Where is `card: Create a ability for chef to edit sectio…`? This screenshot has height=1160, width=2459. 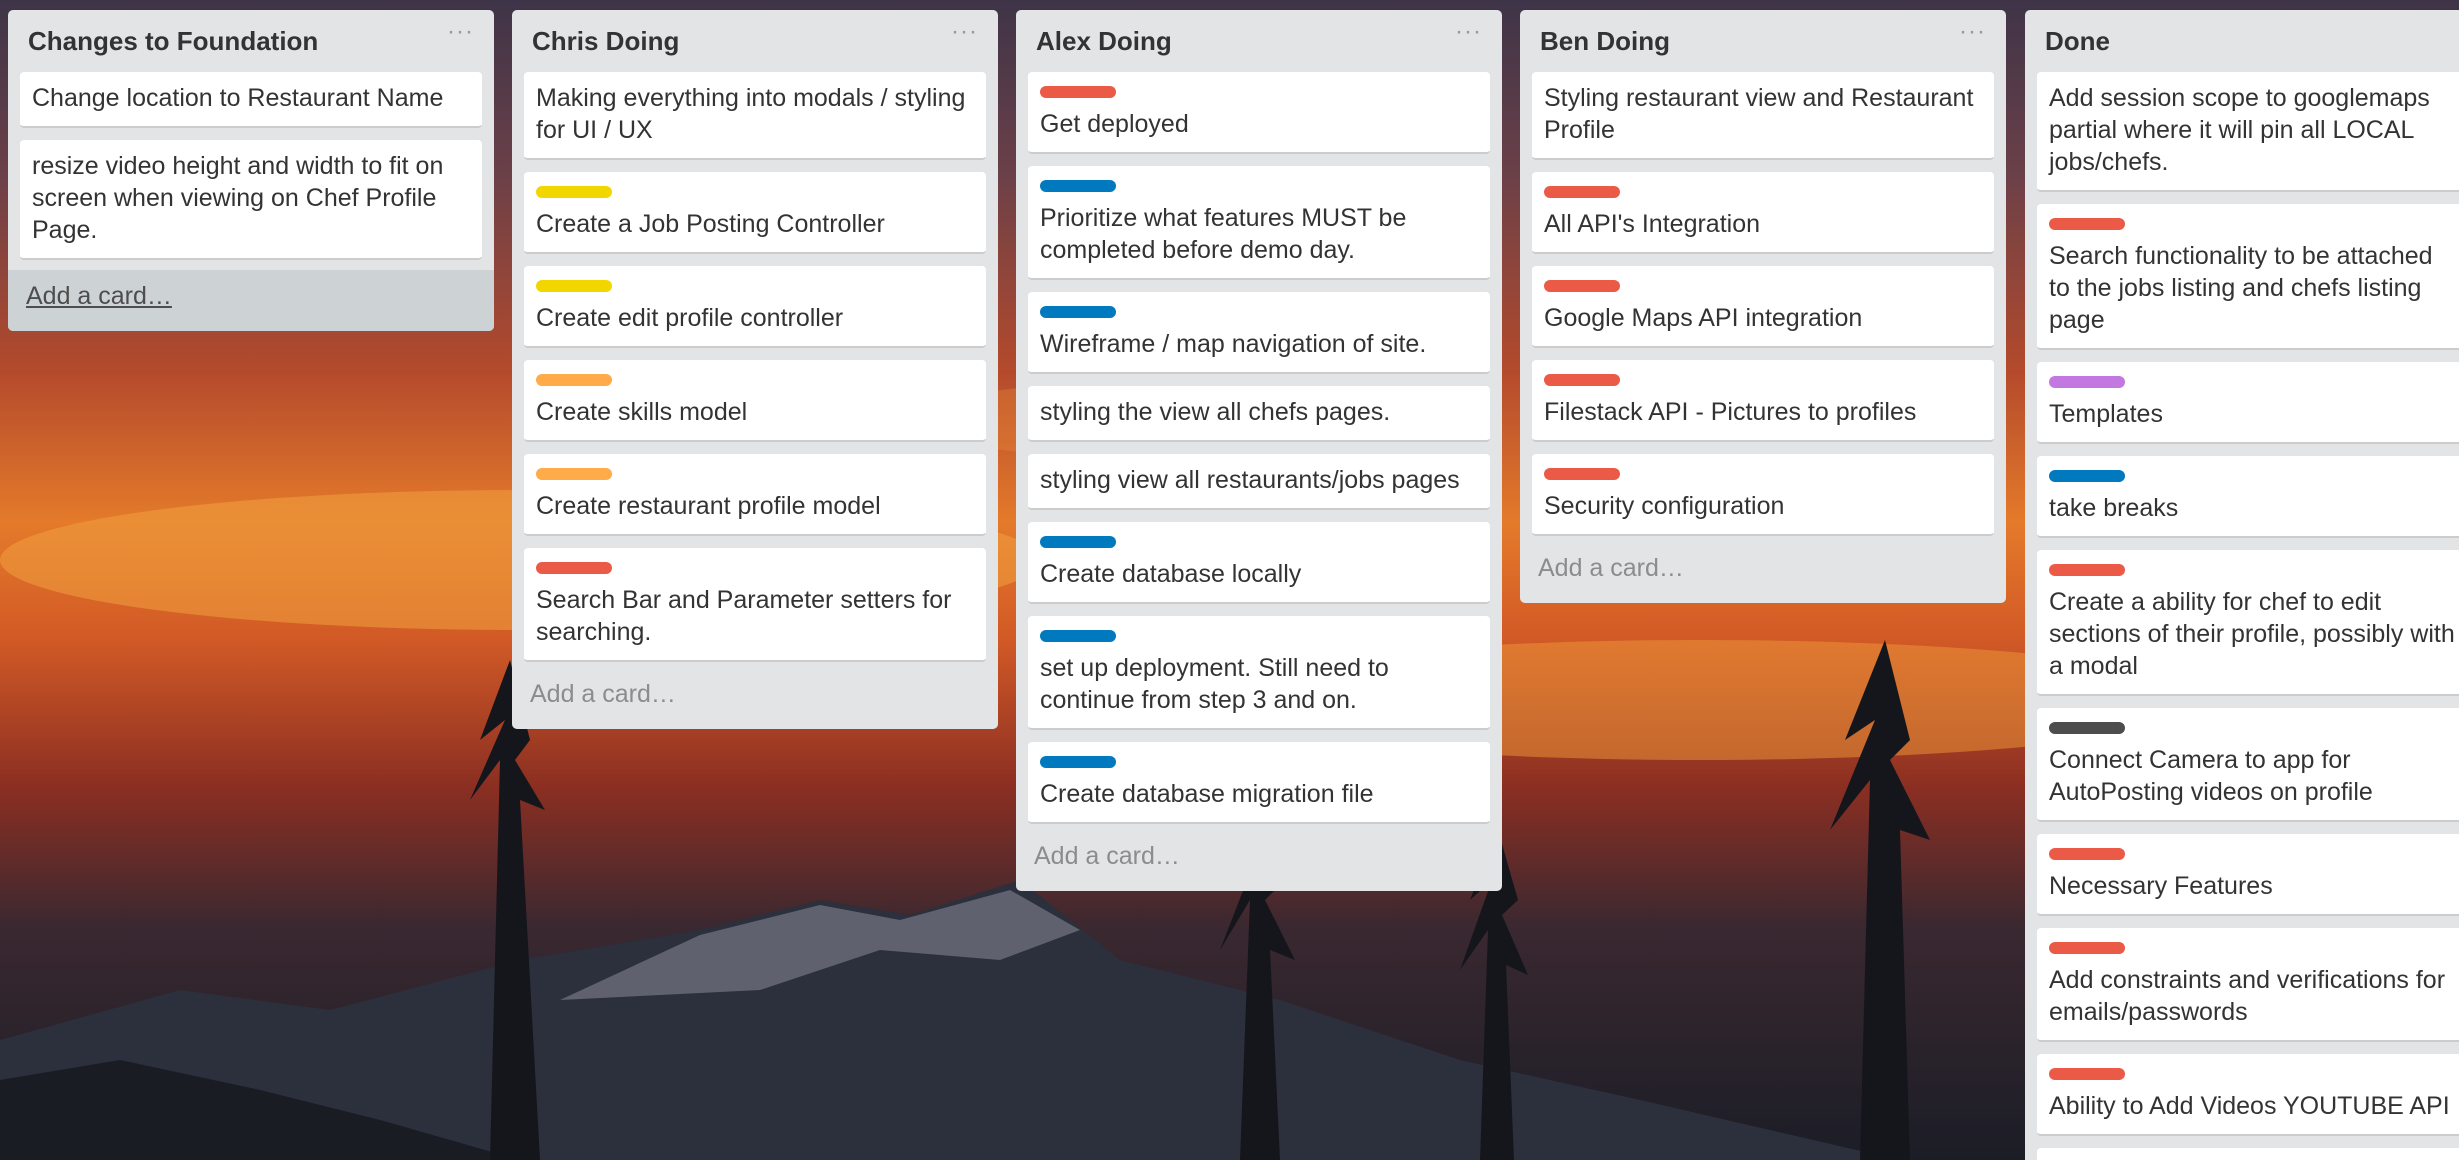
card: Create a ability for chef to edit sectio… is located at coordinates (2248, 623).